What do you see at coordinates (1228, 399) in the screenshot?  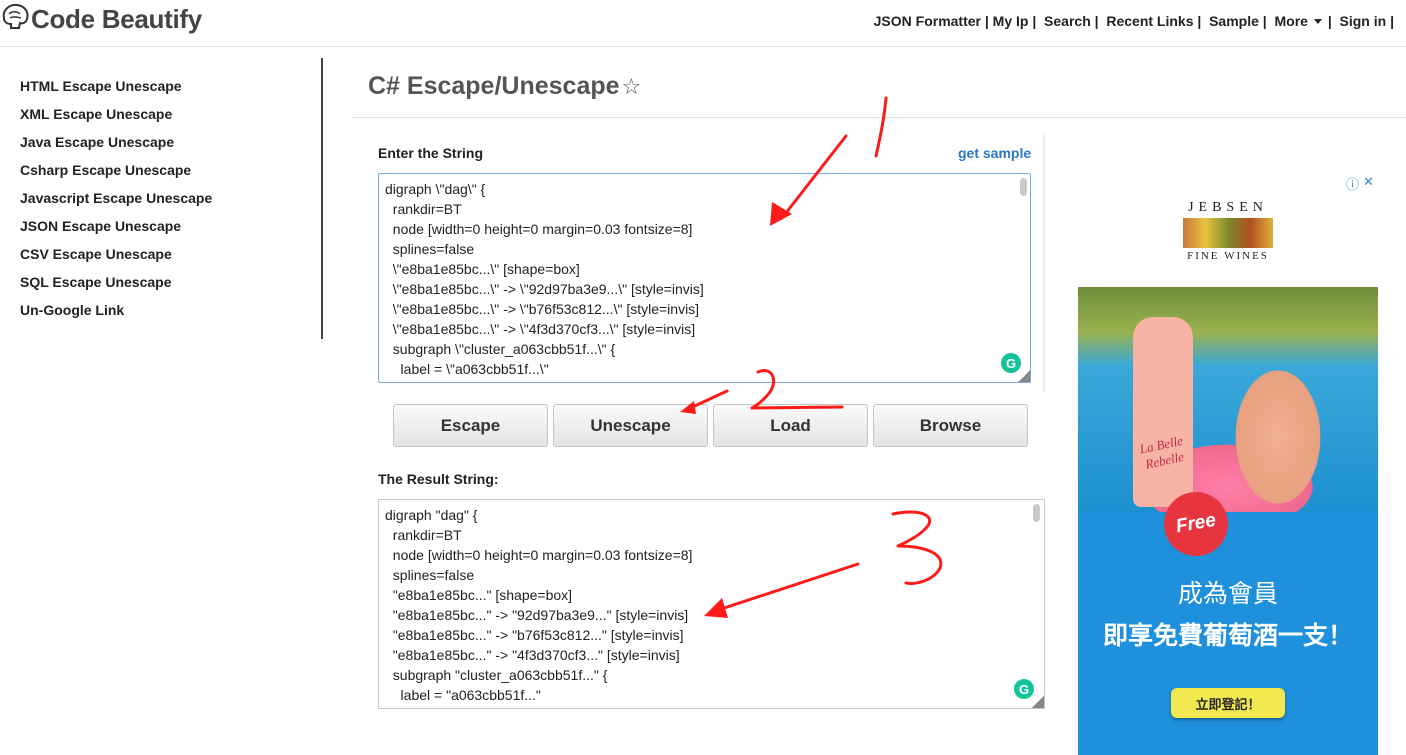 I see `ad-photo` at bounding box center [1228, 399].